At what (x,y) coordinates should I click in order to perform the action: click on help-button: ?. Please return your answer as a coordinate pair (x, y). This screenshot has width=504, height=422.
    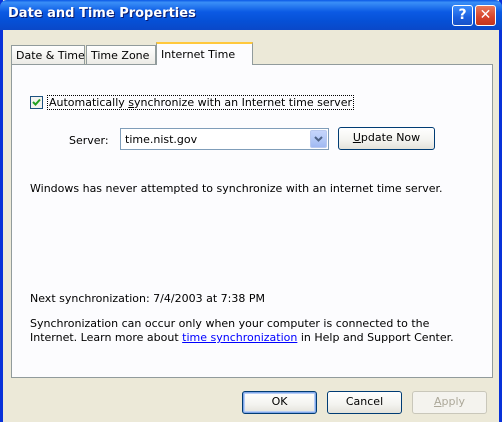
    Looking at the image, I should click on (462, 15).